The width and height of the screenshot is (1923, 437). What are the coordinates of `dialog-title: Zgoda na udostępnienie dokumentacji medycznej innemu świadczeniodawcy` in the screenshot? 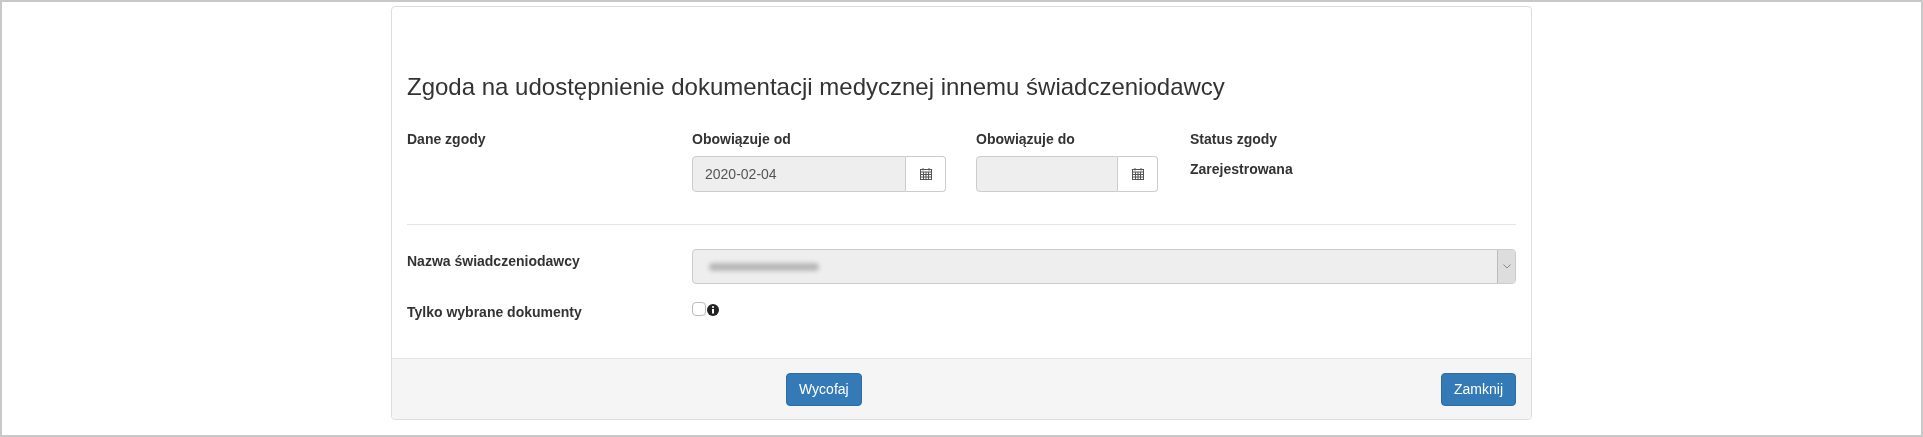 It's located at (816, 87).